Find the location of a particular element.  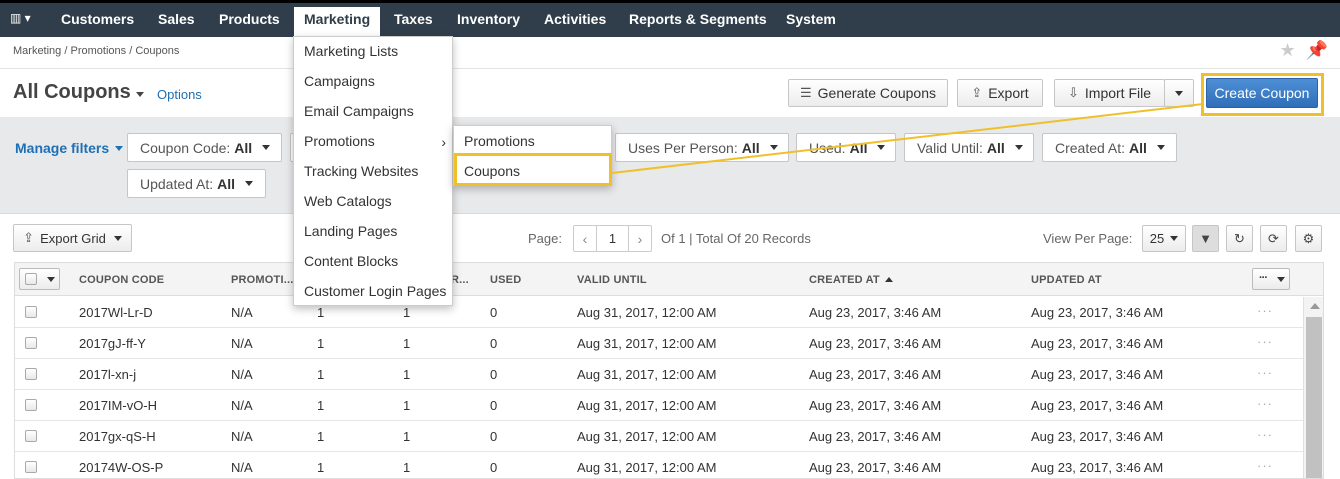

column-header-coupon-code: Coupon Code is located at coordinates (121, 280).